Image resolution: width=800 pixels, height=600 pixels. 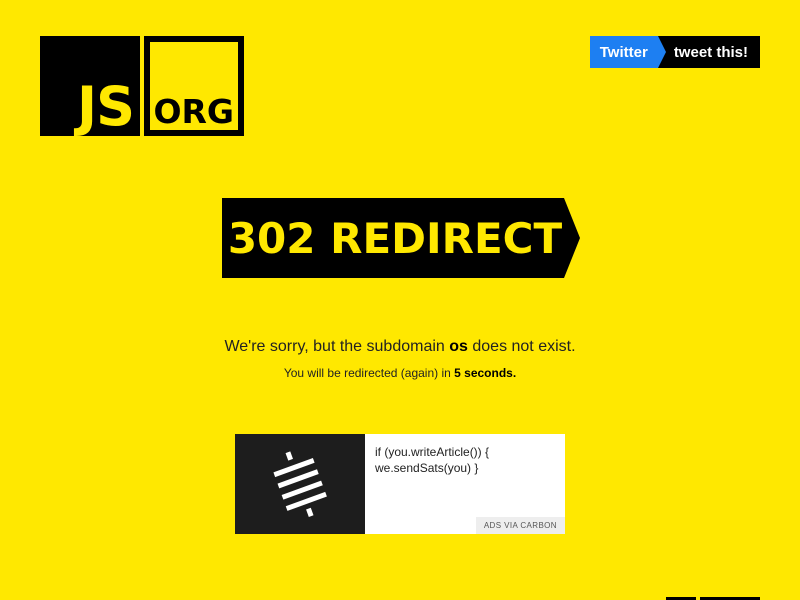 What do you see at coordinates (337, 346) in the screenshot?
I see `sorry-prefix: We're sorry, but the subdomain` at bounding box center [337, 346].